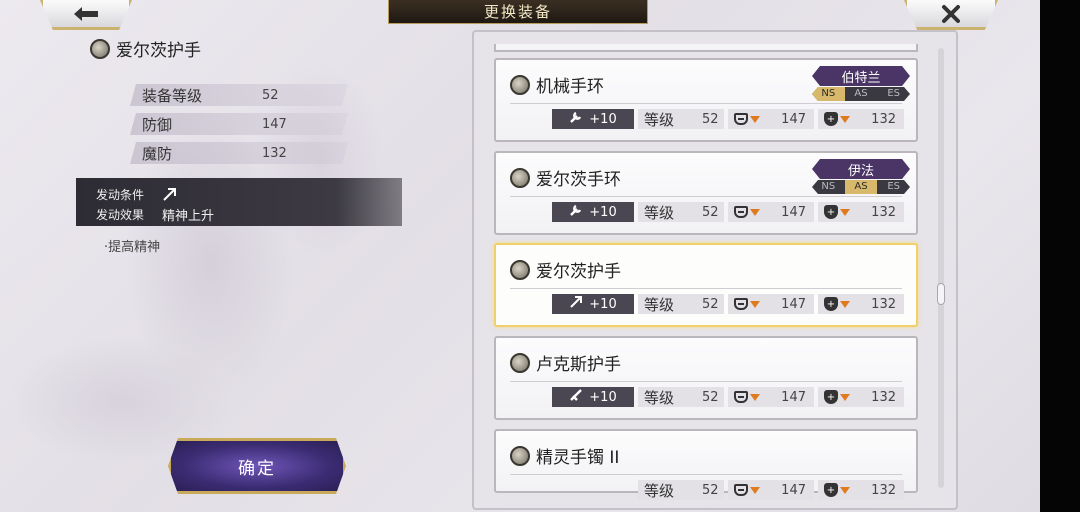 The image size is (1080, 512). What do you see at coordinates (577, 397) in the screenshot?
I see `sword-icon` at bounding box center [577, 397].